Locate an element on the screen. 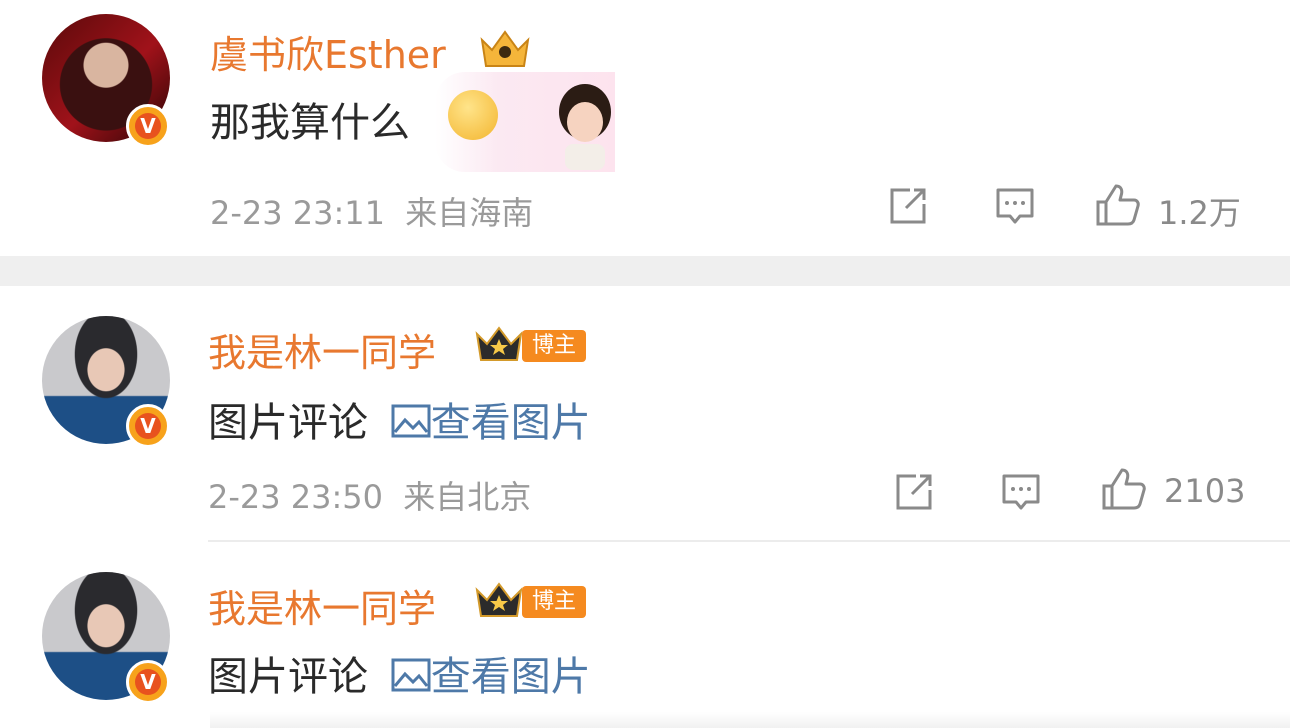 The width and height of the screenshot is (1290, 728). like-count: 1.2万 is located at coordinates (1199, 213).